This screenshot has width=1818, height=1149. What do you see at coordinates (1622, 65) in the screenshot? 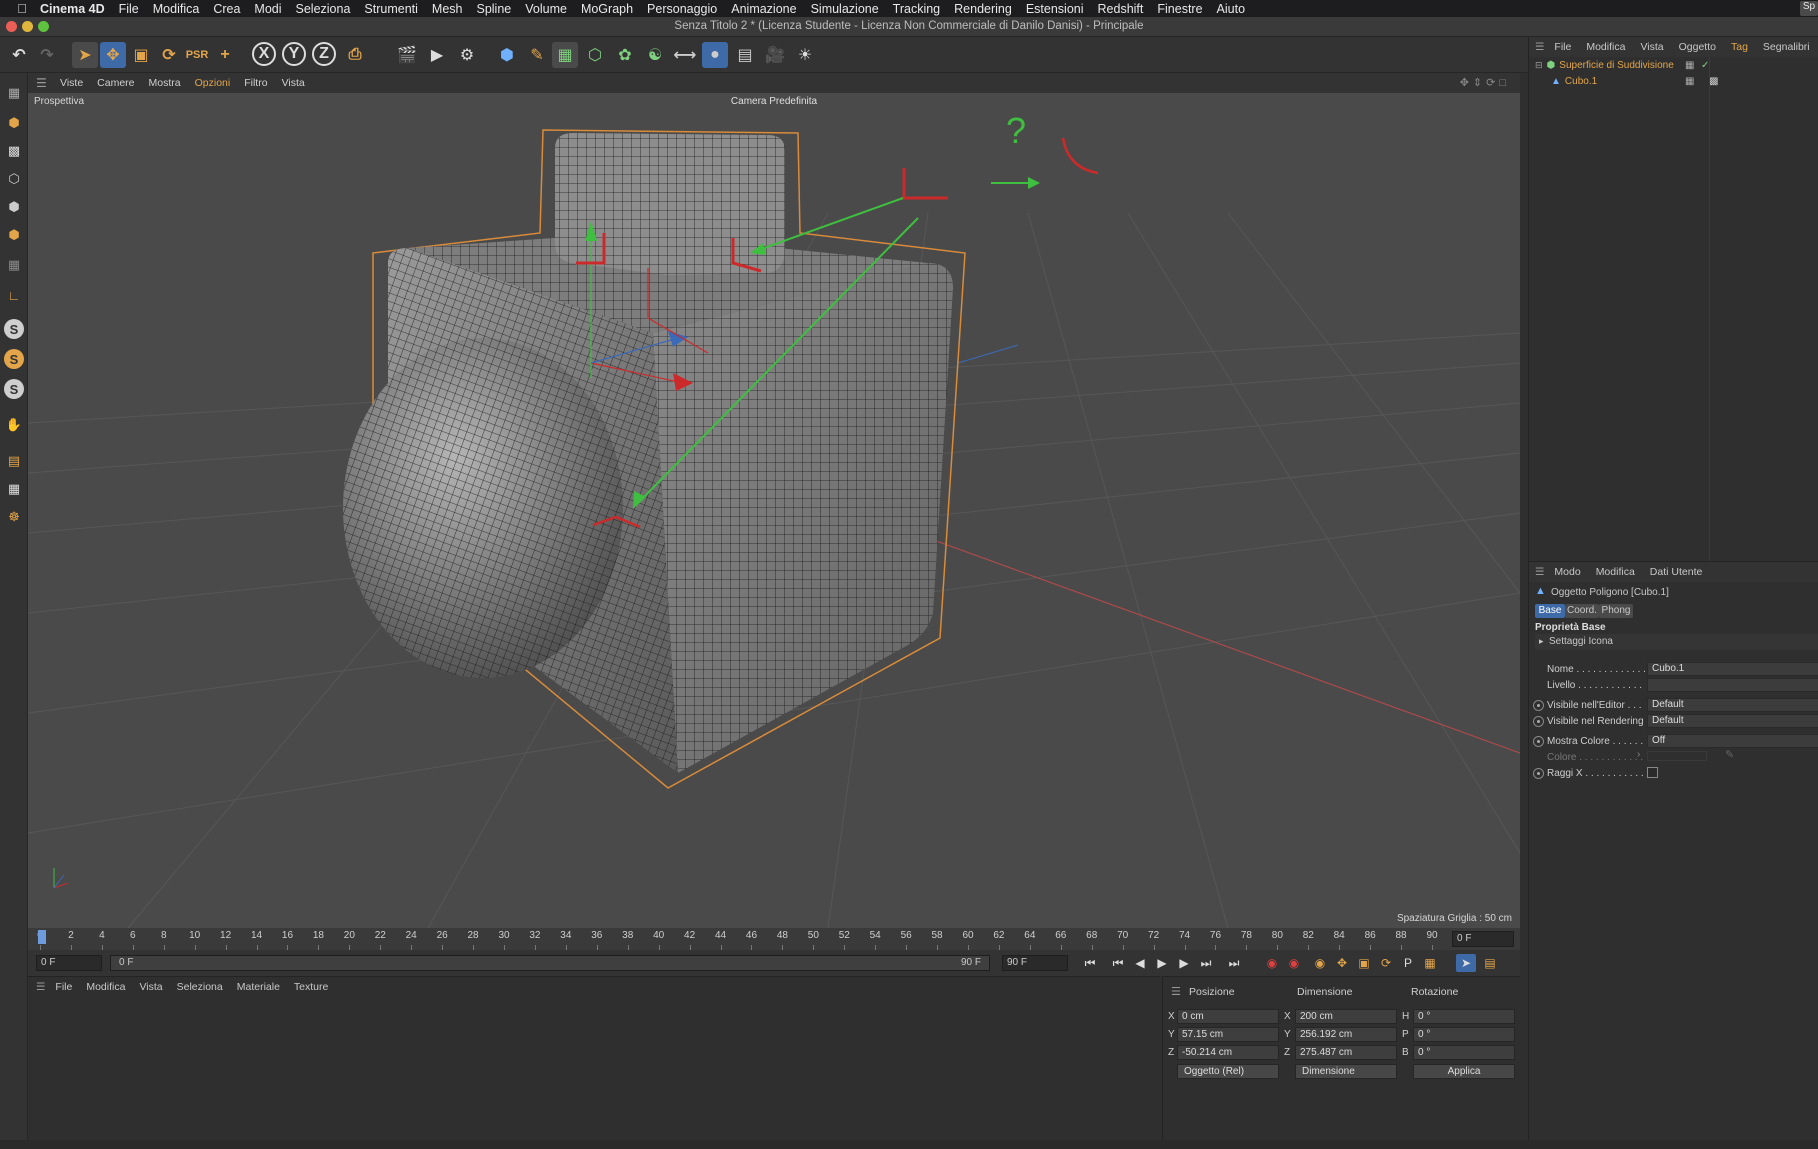
I see `object-row-subdivision: ⊟ ⬢ Superficie di Suddivisione ▦ ✓` at bounding box center [1622, 65].